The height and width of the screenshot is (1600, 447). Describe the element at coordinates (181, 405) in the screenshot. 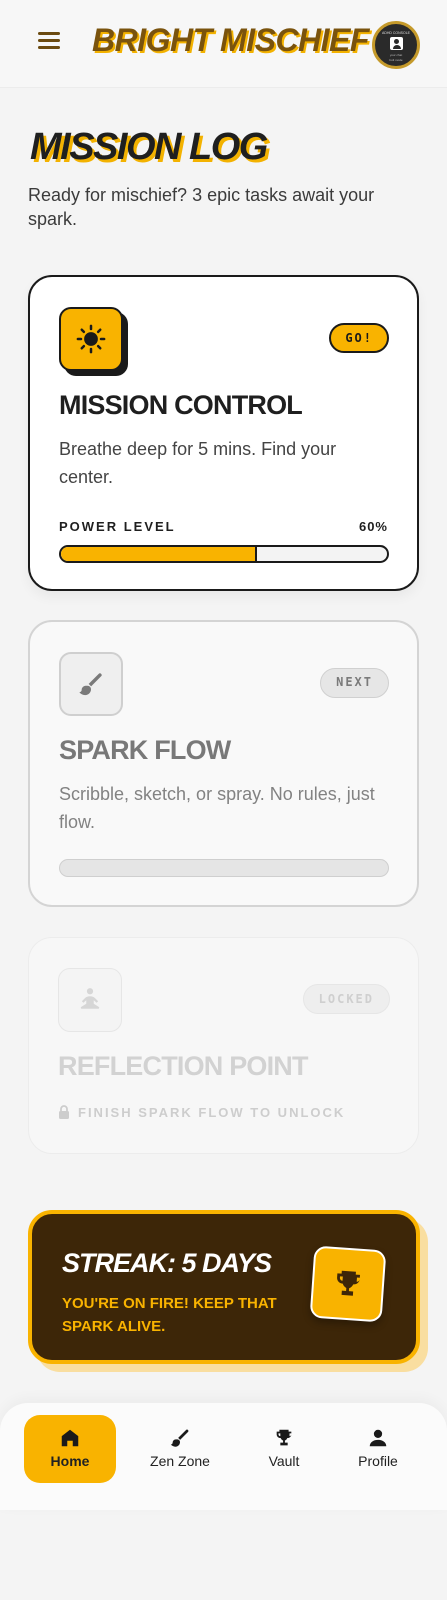

I see `task-title: MISSION CONTROL` at that location.